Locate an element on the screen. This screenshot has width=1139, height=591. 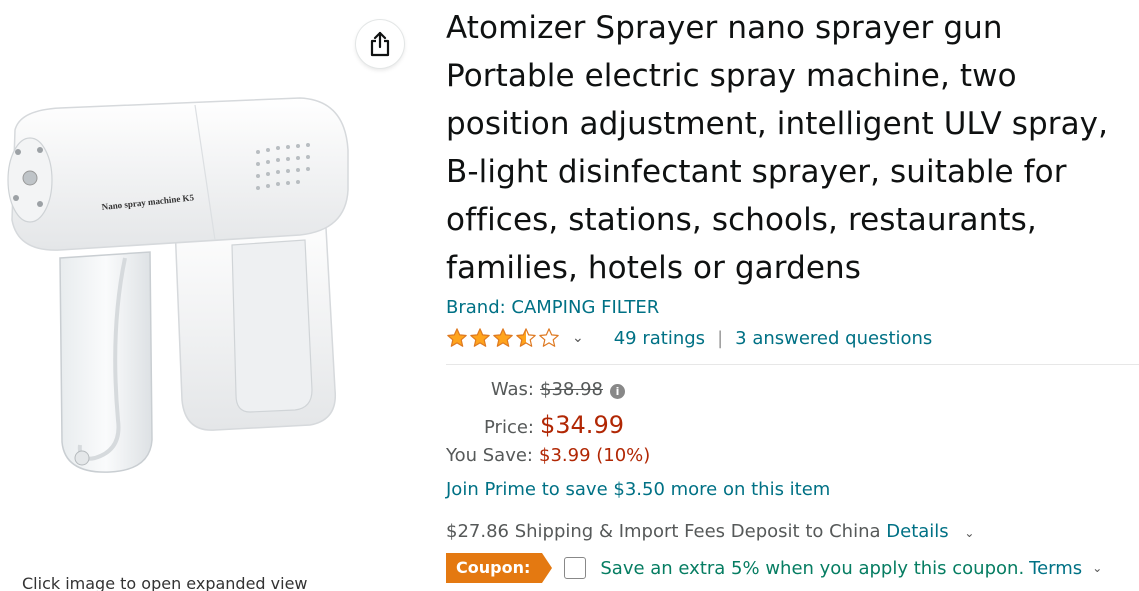
star-rating is located at coordinates (503, 338).